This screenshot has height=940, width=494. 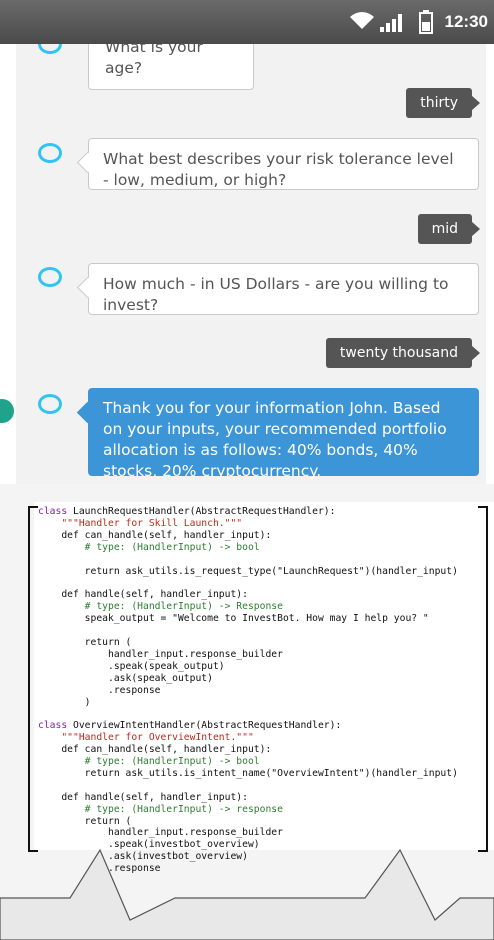 What do you see at coordinates (99, 690) in the screenshot?
I see `code-line: .response` at bounding box center [99, 690].